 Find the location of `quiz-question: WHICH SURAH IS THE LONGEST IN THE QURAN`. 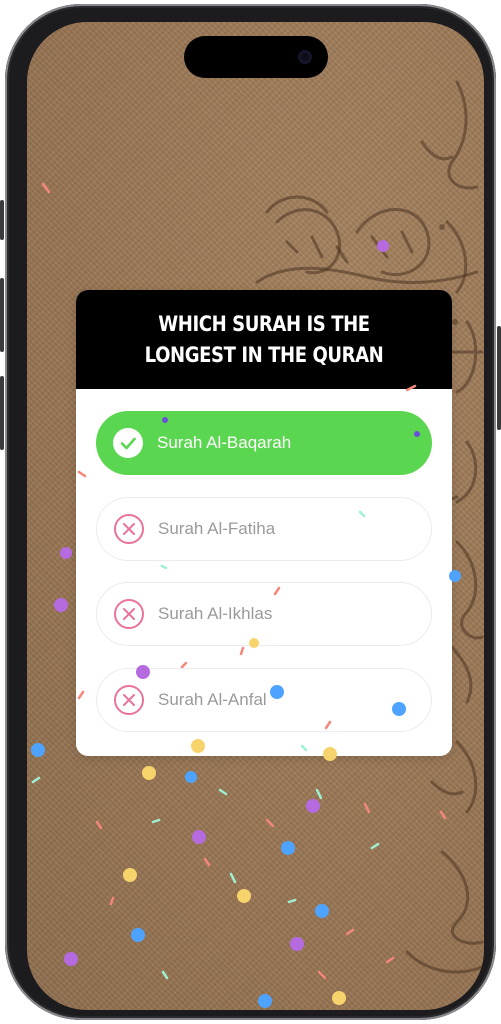

quiz-question: WHICH SURAH IS THE LONGEST IN THE QURAN is located at coordinates (264, 339).